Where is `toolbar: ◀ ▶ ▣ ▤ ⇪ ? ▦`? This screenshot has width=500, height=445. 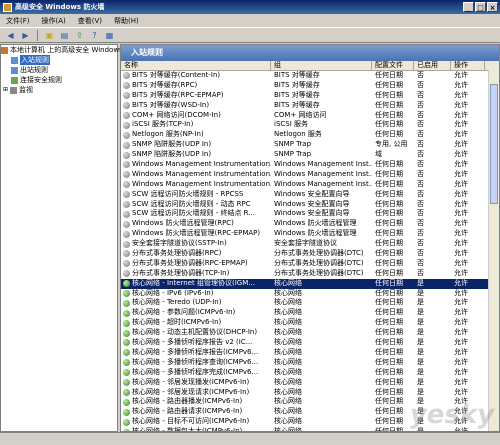
toolbar: ◀ ▶ ▣ ▤ ⇪ ? ▦ is located at coordinates (250, 35).